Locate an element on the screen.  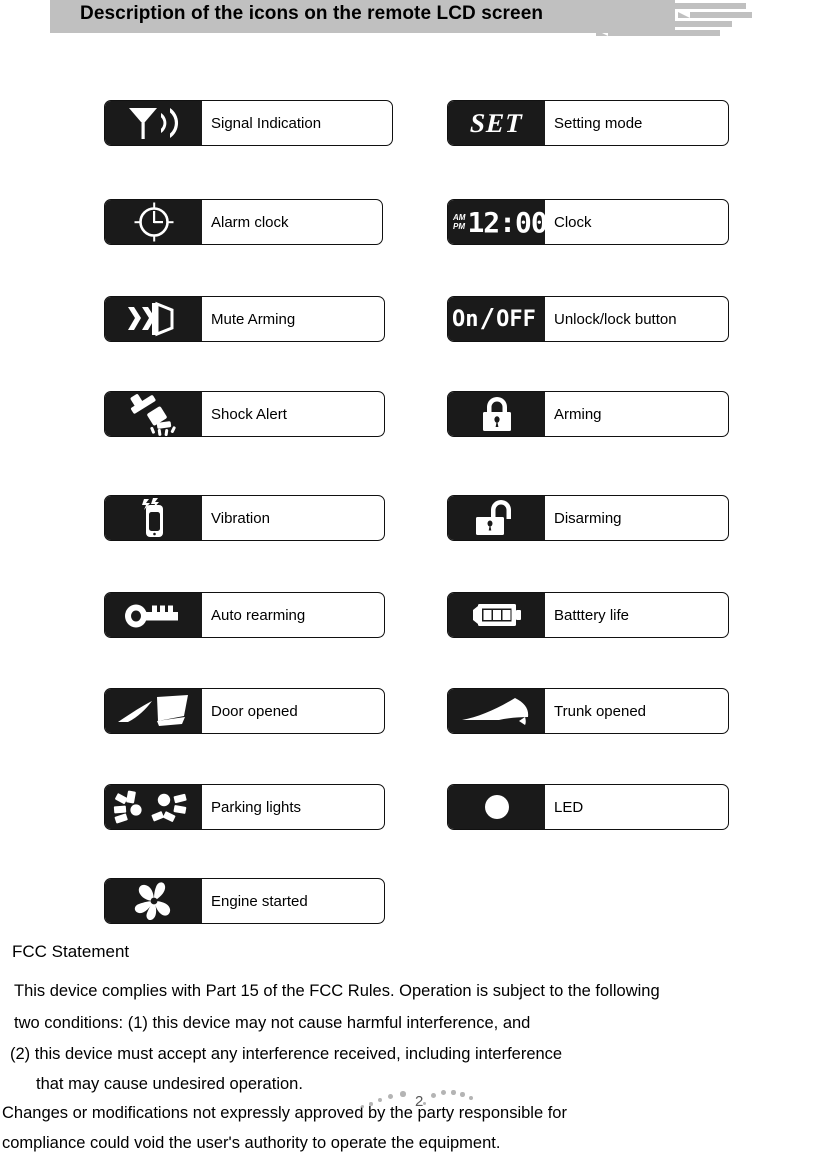
icon-row-auto-rearming: Auto rearming is located at coordinates (244, 615).